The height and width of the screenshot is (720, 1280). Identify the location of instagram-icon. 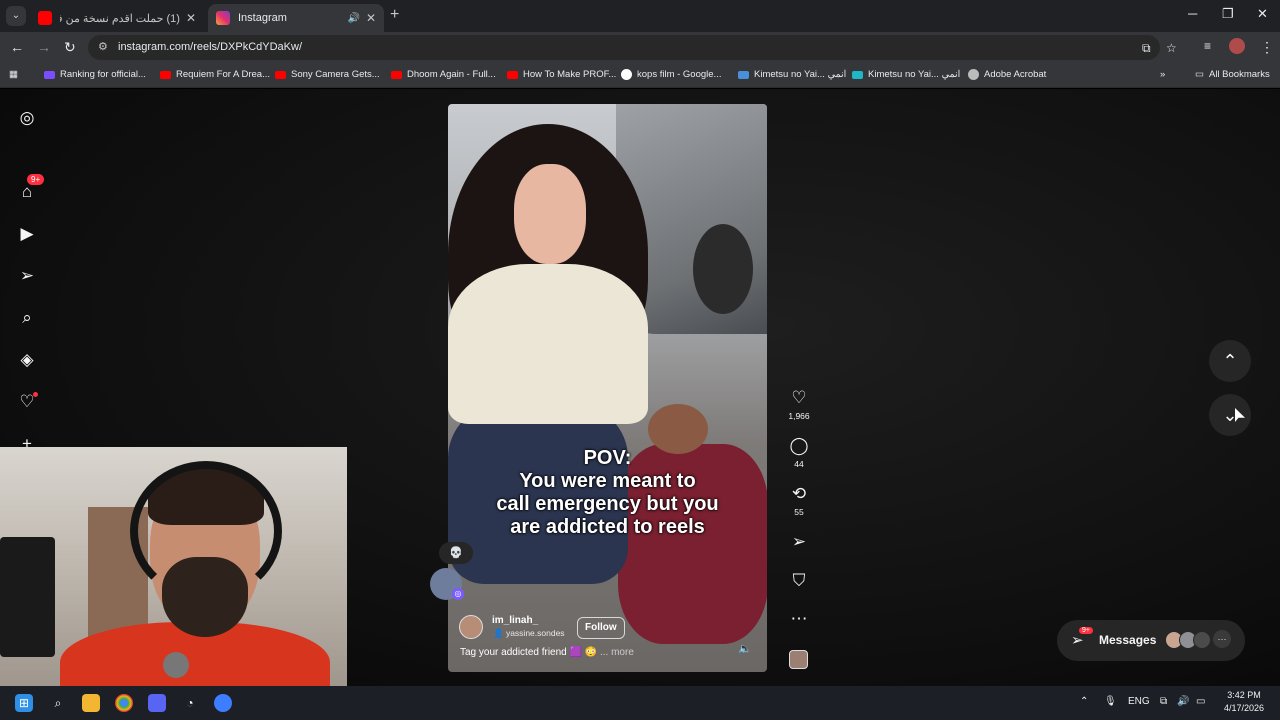
(223, 18).